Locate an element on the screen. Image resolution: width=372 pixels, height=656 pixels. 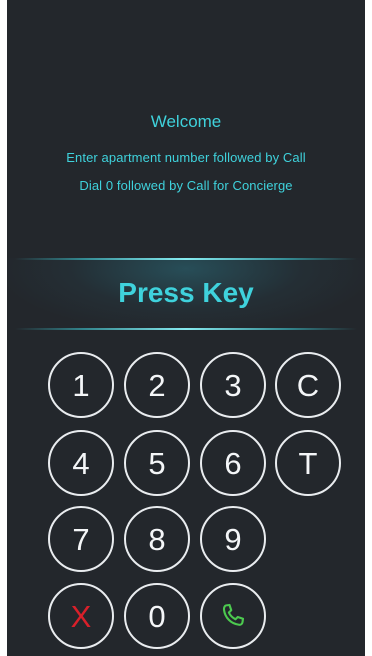
key-1: 1 is located at coordinates (81, 385).